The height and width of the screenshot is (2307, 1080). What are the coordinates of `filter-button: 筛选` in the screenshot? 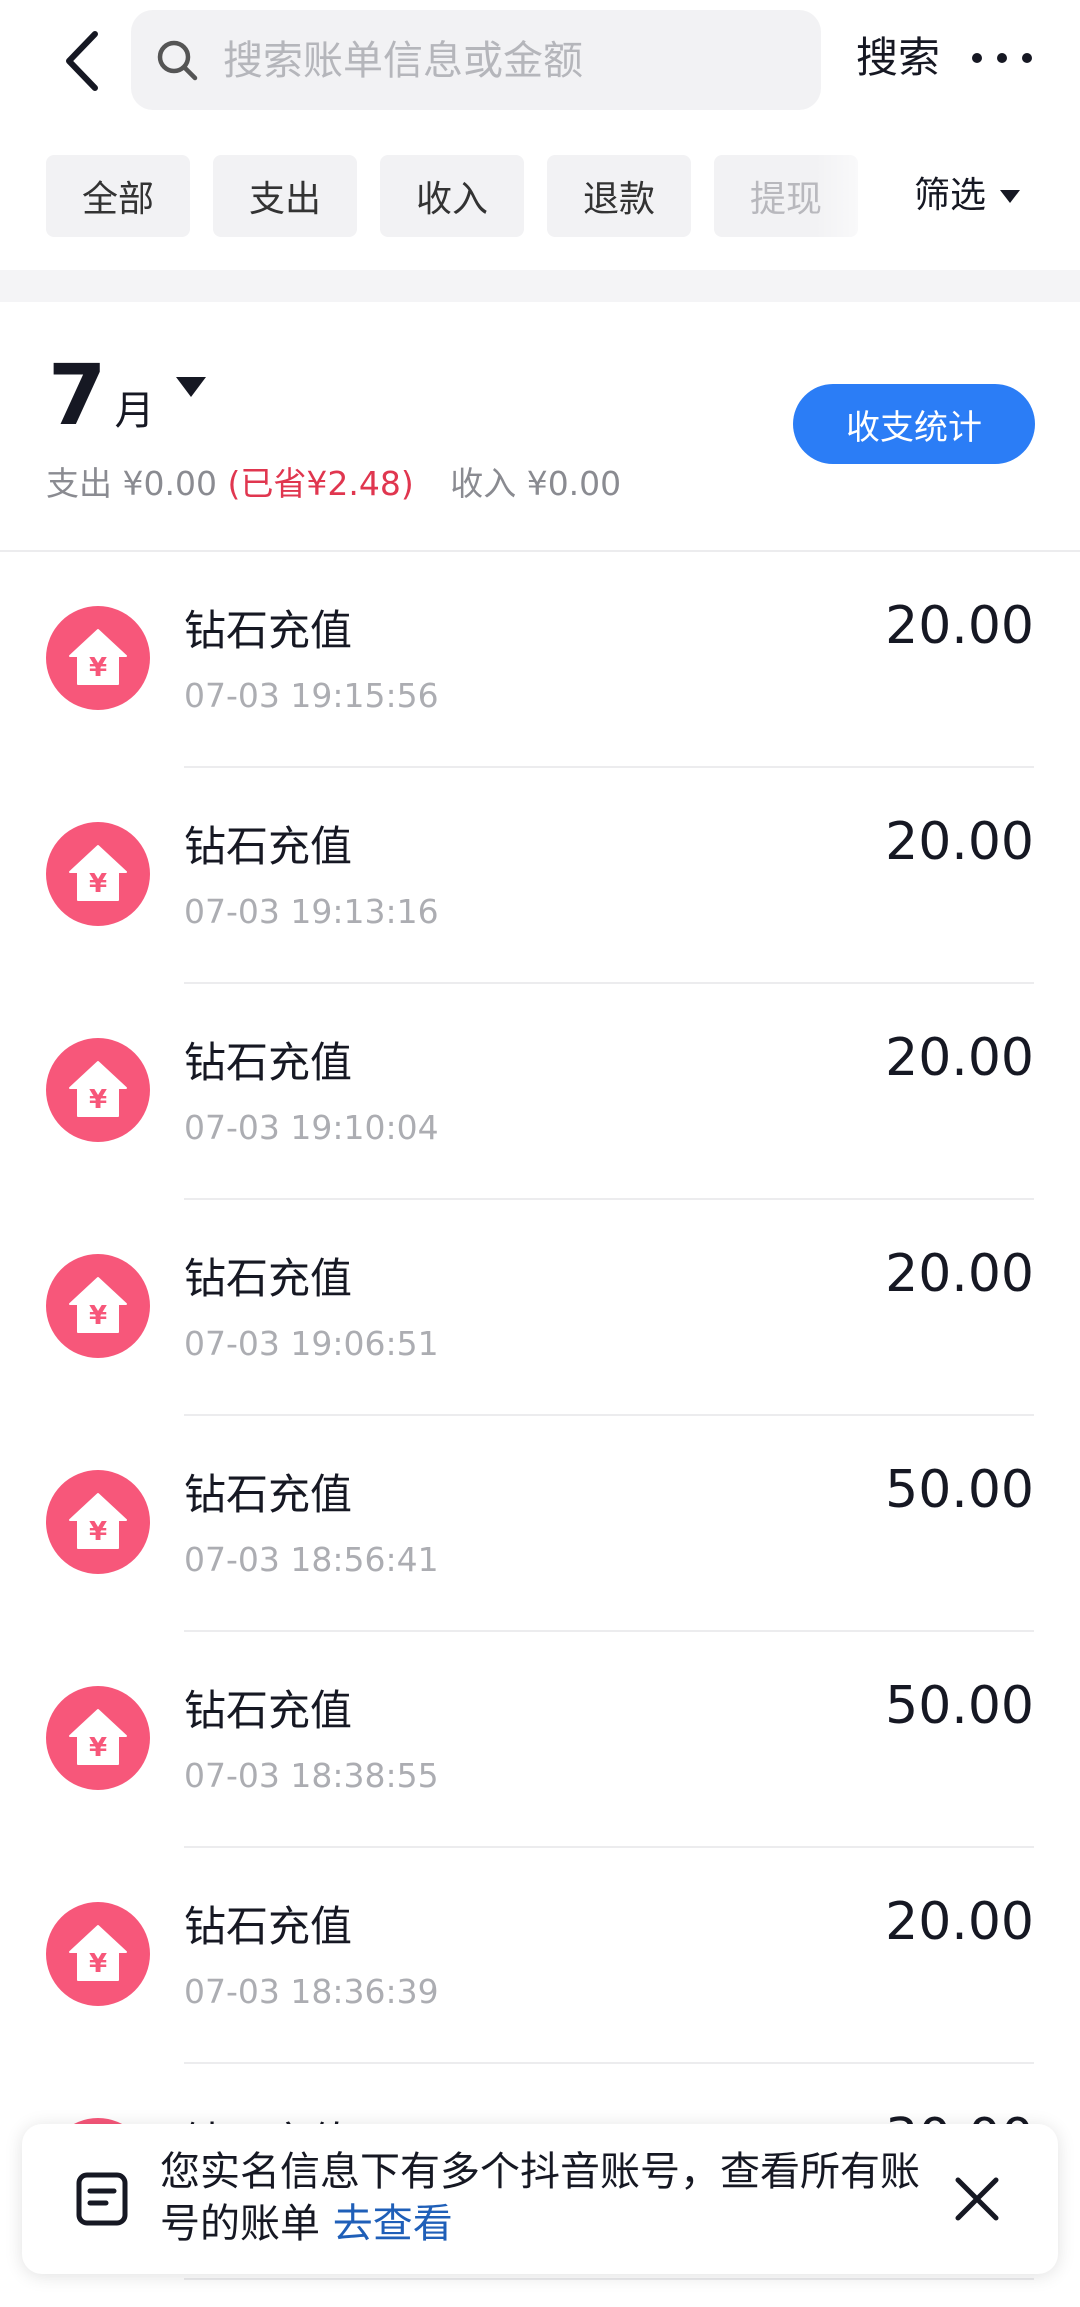 It's located at (967, 196).